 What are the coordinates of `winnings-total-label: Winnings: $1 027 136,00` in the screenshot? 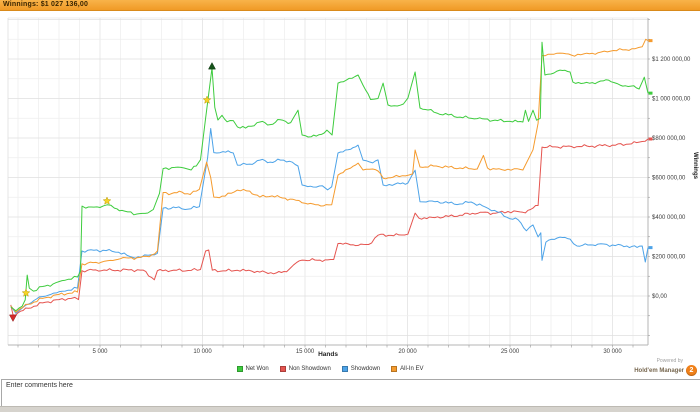 It's located at (46, 4).